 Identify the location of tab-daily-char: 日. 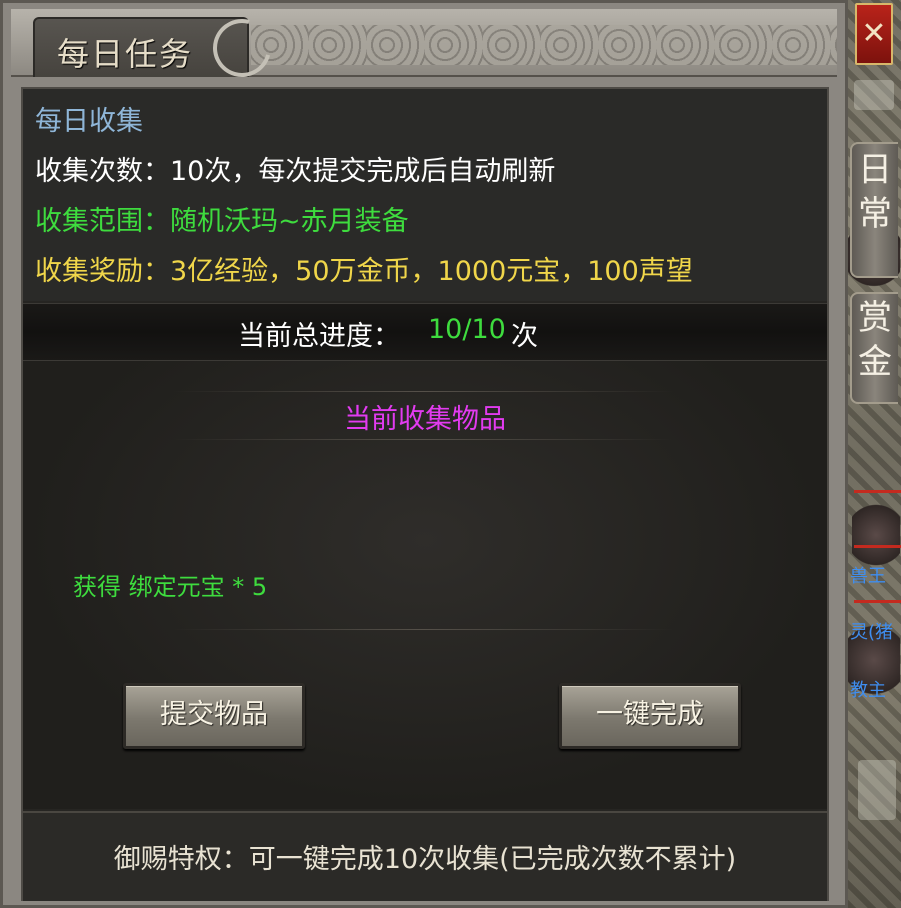
(875, 170).